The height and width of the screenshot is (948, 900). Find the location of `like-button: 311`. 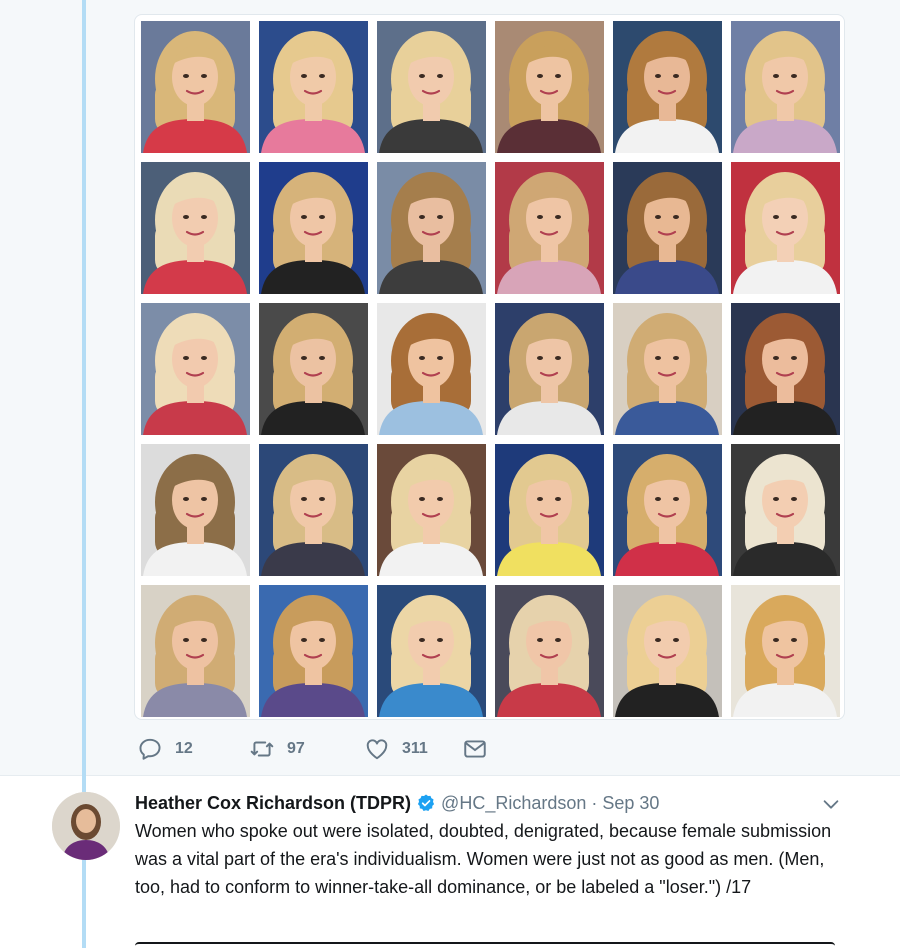

like-button: 311 is located at coordinates (413, 749).